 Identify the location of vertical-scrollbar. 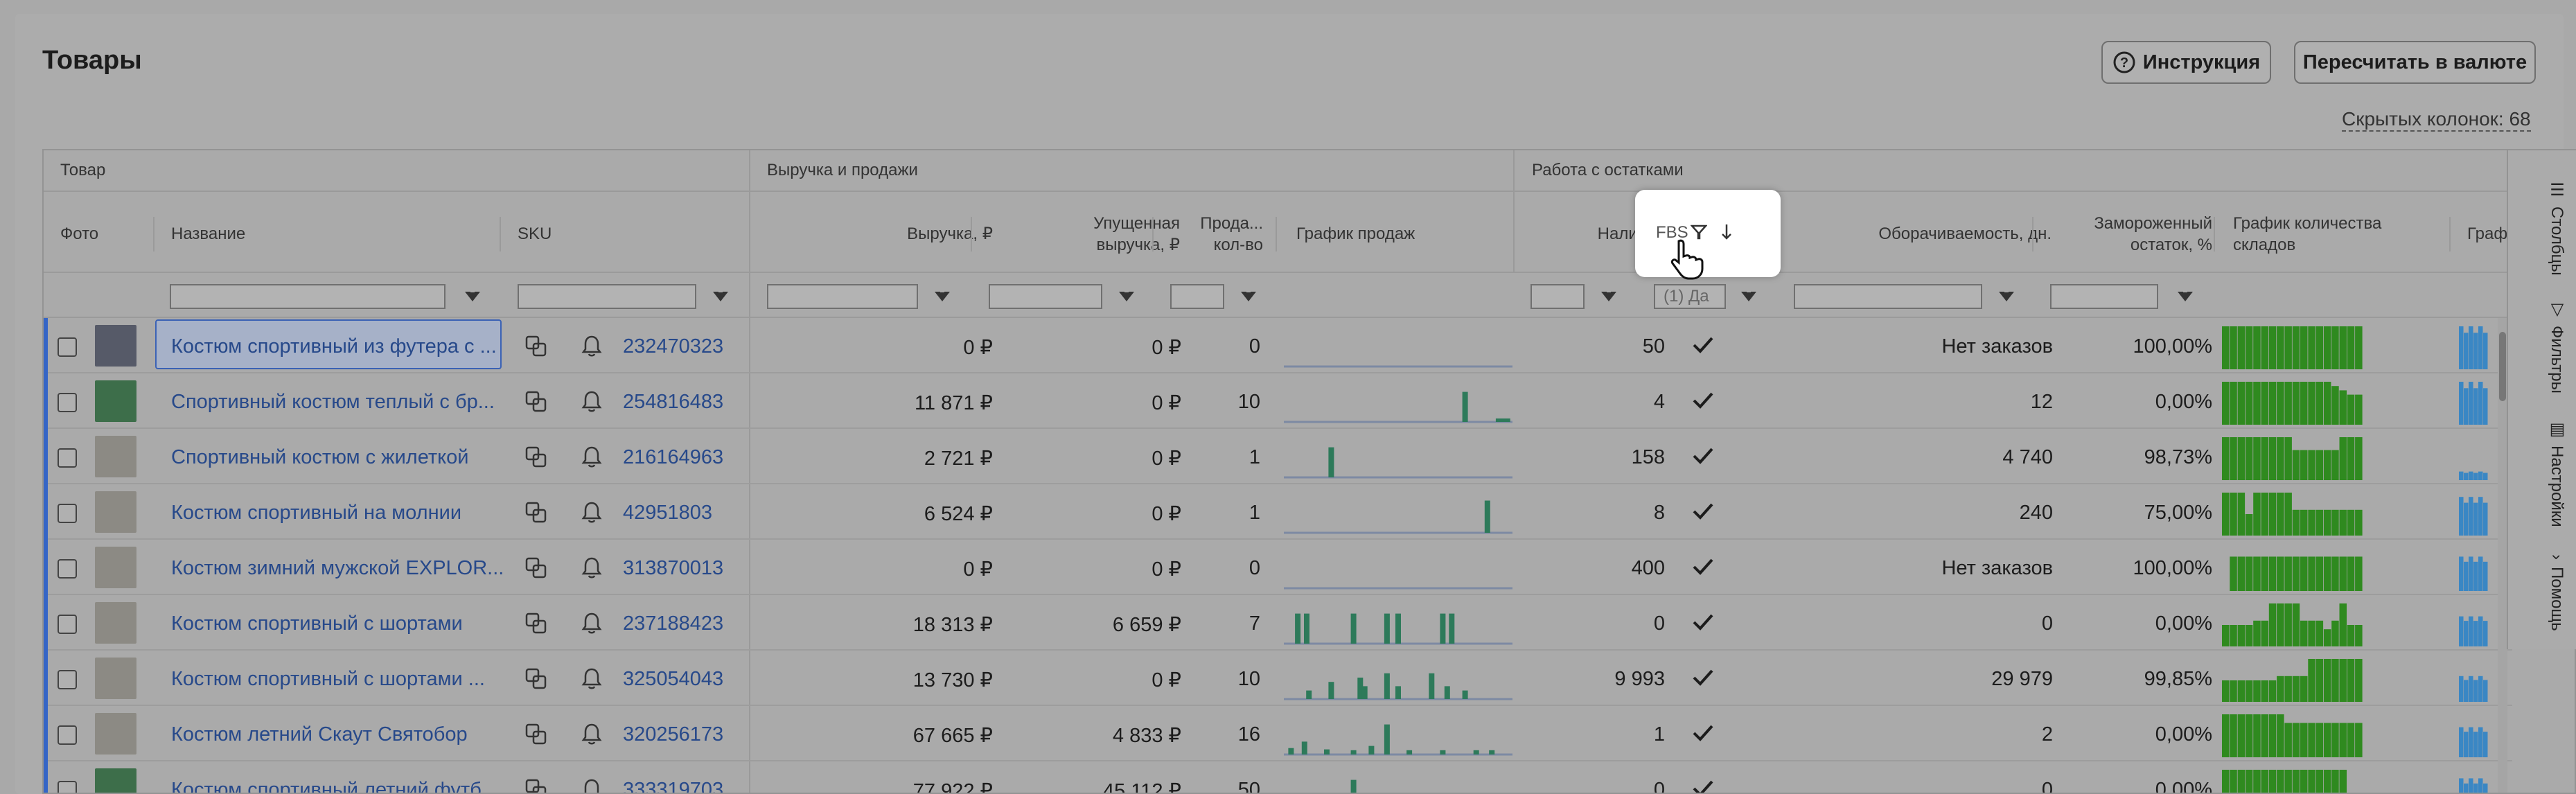
(2503, 555).